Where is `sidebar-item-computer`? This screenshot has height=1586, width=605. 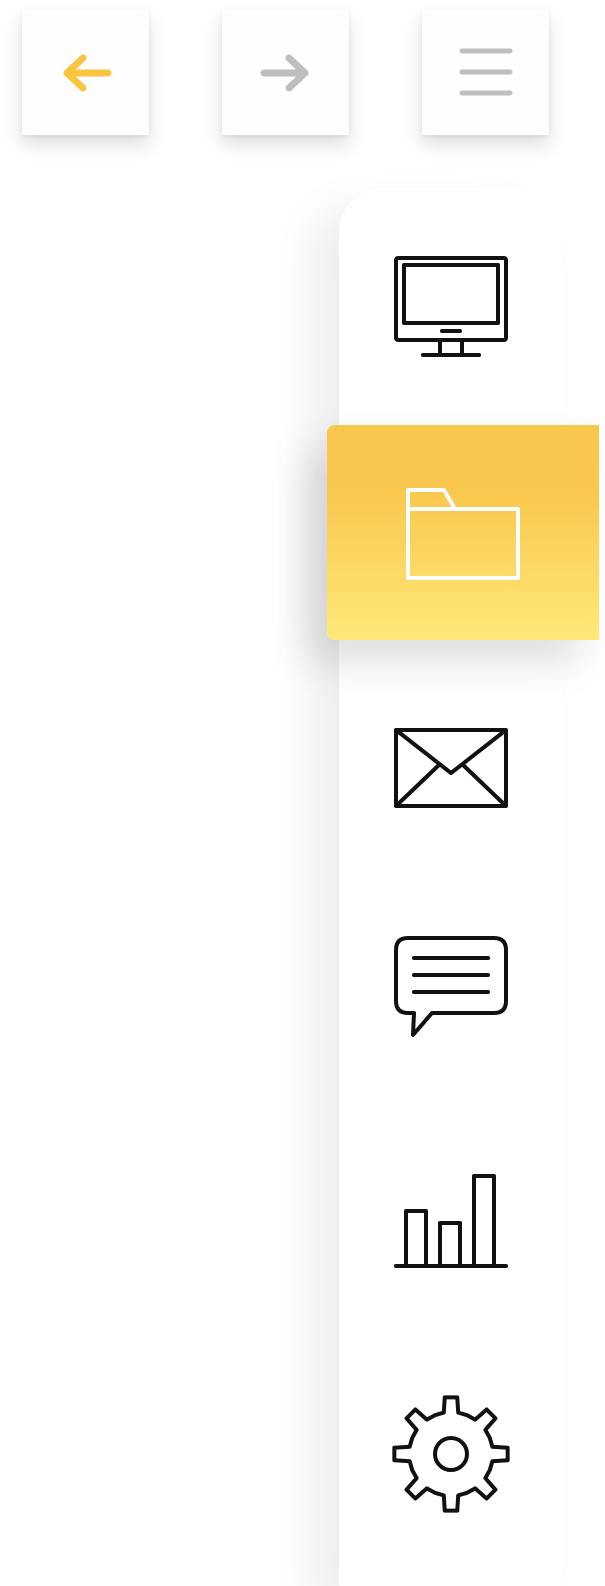
sidebar-item-computer is located at coordinates (451, 307).